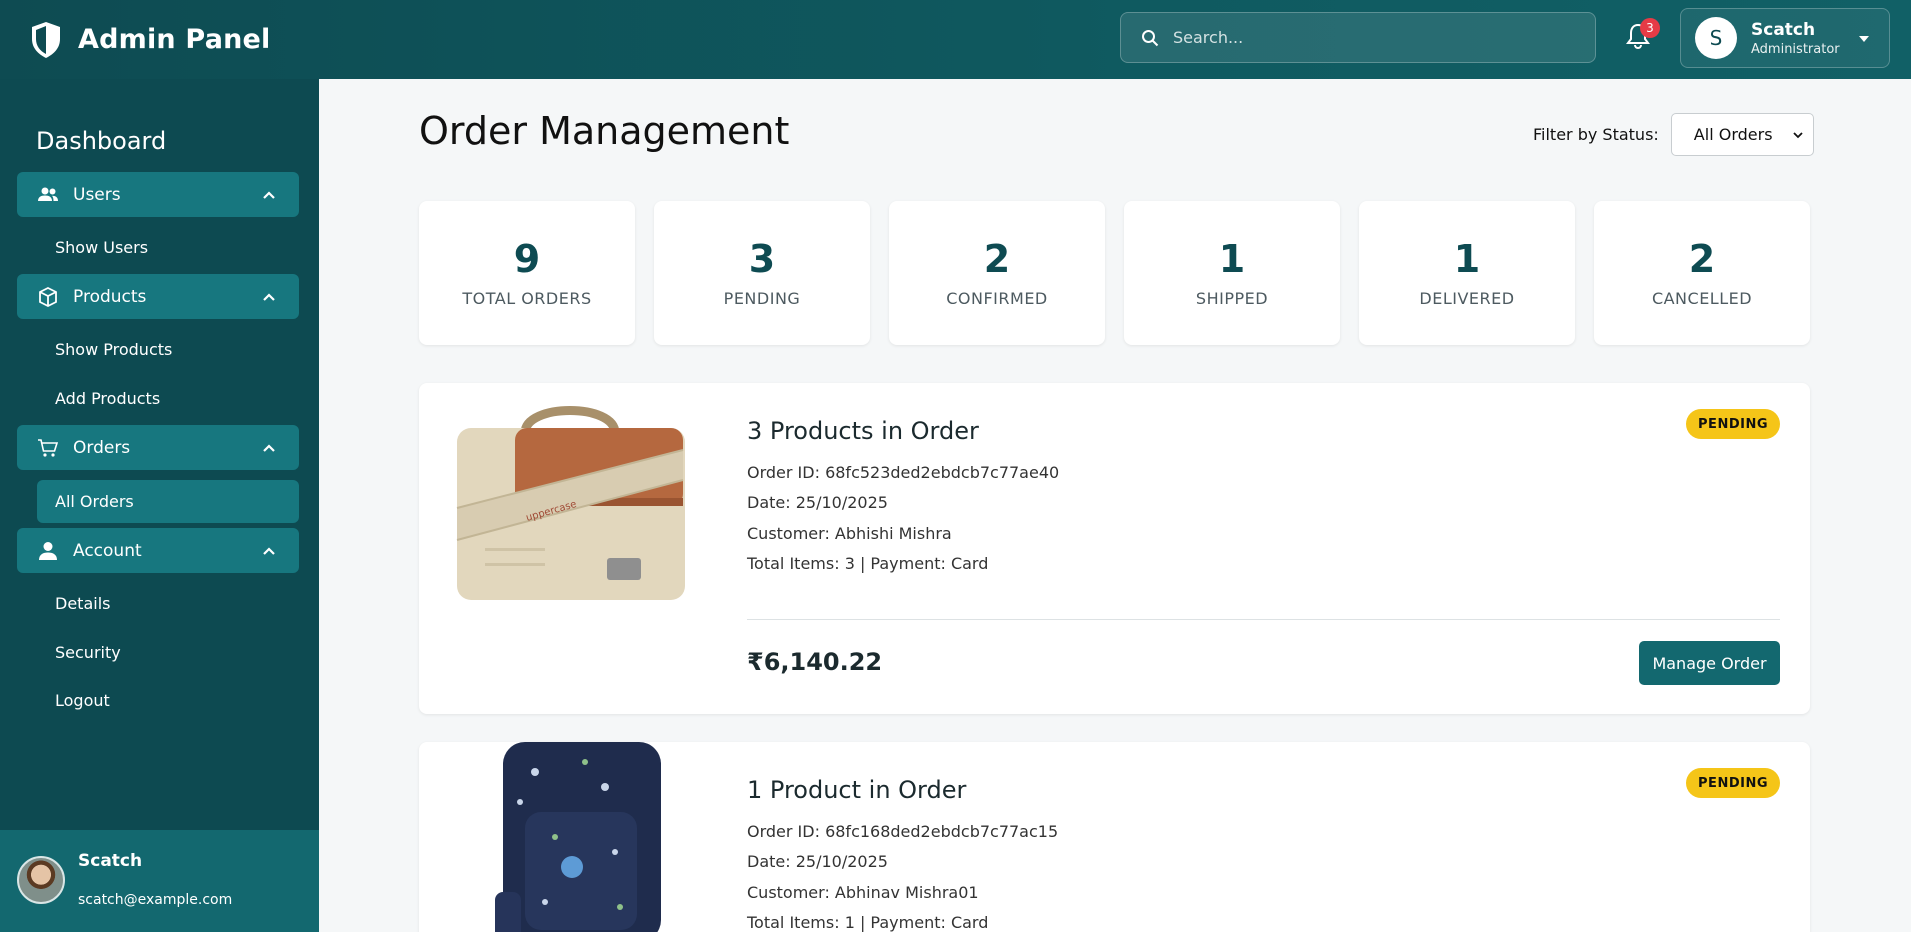  Describe the element at coordinates (48, 296) in the screenshot. I see `box-icon` at that location.